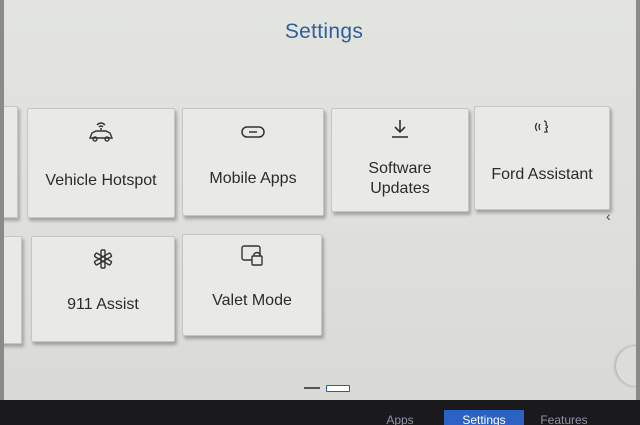 The image size is (640, 425). What do you see at coordinates (101, 163) in the screenshot?
I see `tile-vehicle-hotspot: Vehicle Hotspot` at bounding box center [101, 163].